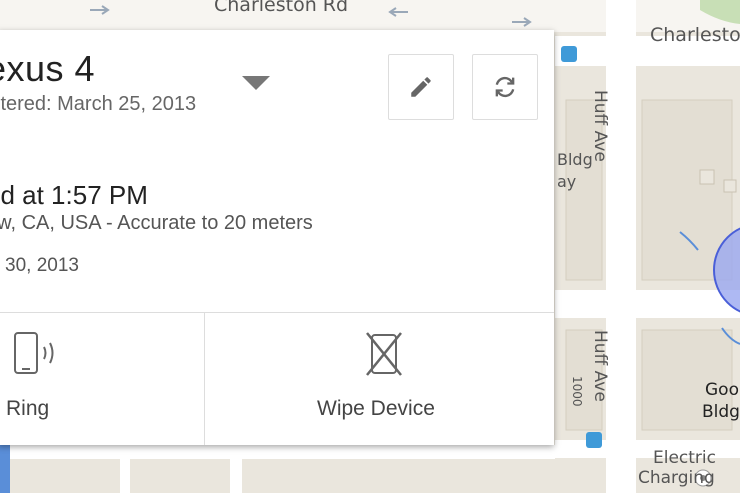  I want to click on location-address: ew, CA, USA - Accurate to 20 meters, so click(156, 223).